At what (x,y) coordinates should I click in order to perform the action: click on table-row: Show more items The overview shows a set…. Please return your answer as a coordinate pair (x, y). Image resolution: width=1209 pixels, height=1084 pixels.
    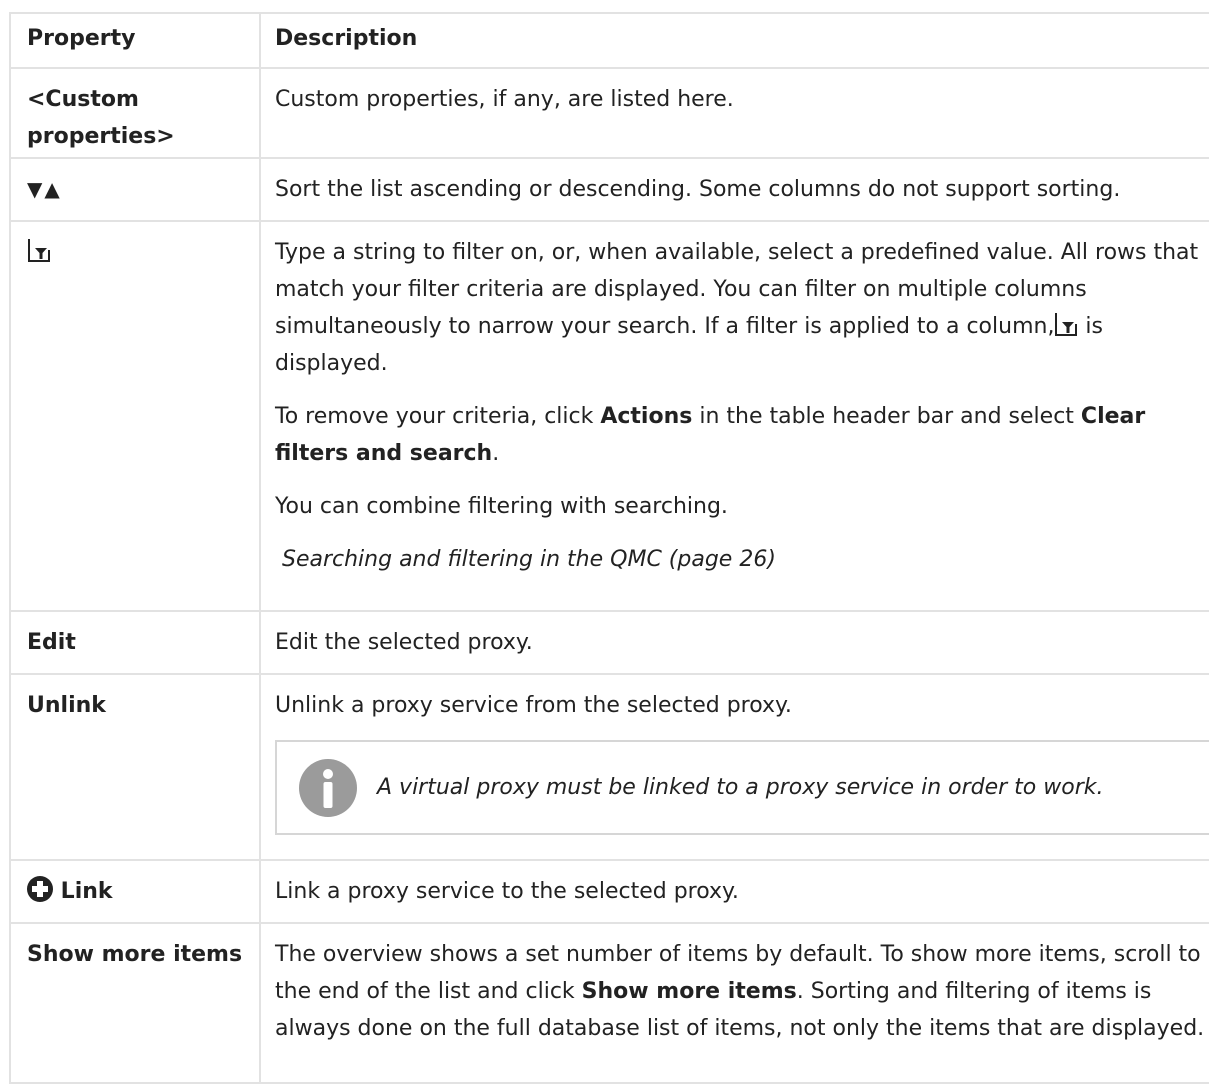
    Looking at the image, I should click on (609, 1003).